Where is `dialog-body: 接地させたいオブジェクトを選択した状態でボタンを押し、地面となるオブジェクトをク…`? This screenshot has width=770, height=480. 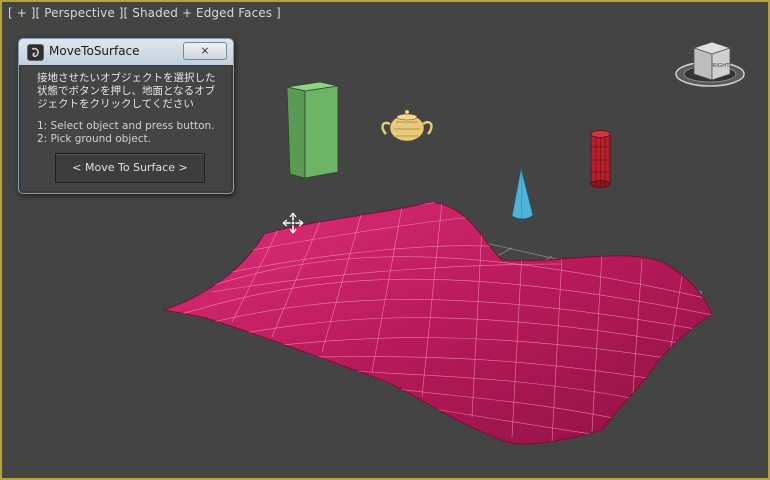 dialog-body: 接地させたいオブジェクトを選択した状態でボタンを押し、地面となるオブジェクトをク… is located at coordinates (126, 128).